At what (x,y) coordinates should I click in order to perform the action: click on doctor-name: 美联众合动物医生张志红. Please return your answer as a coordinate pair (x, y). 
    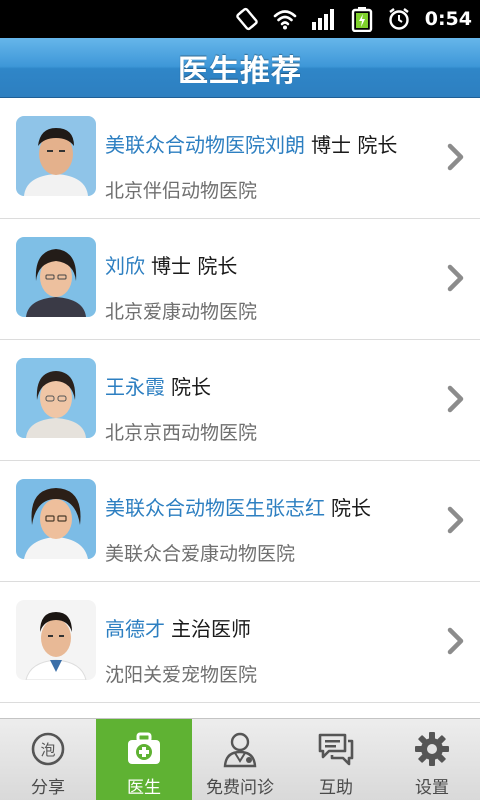
    Looking at the image, I should click on (215, 508).